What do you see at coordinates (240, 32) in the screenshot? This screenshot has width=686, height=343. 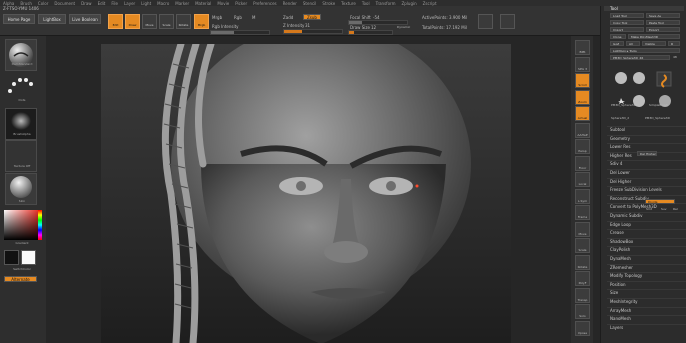 I see `rgb-intensity-slider` at bounding box center [240, 32].